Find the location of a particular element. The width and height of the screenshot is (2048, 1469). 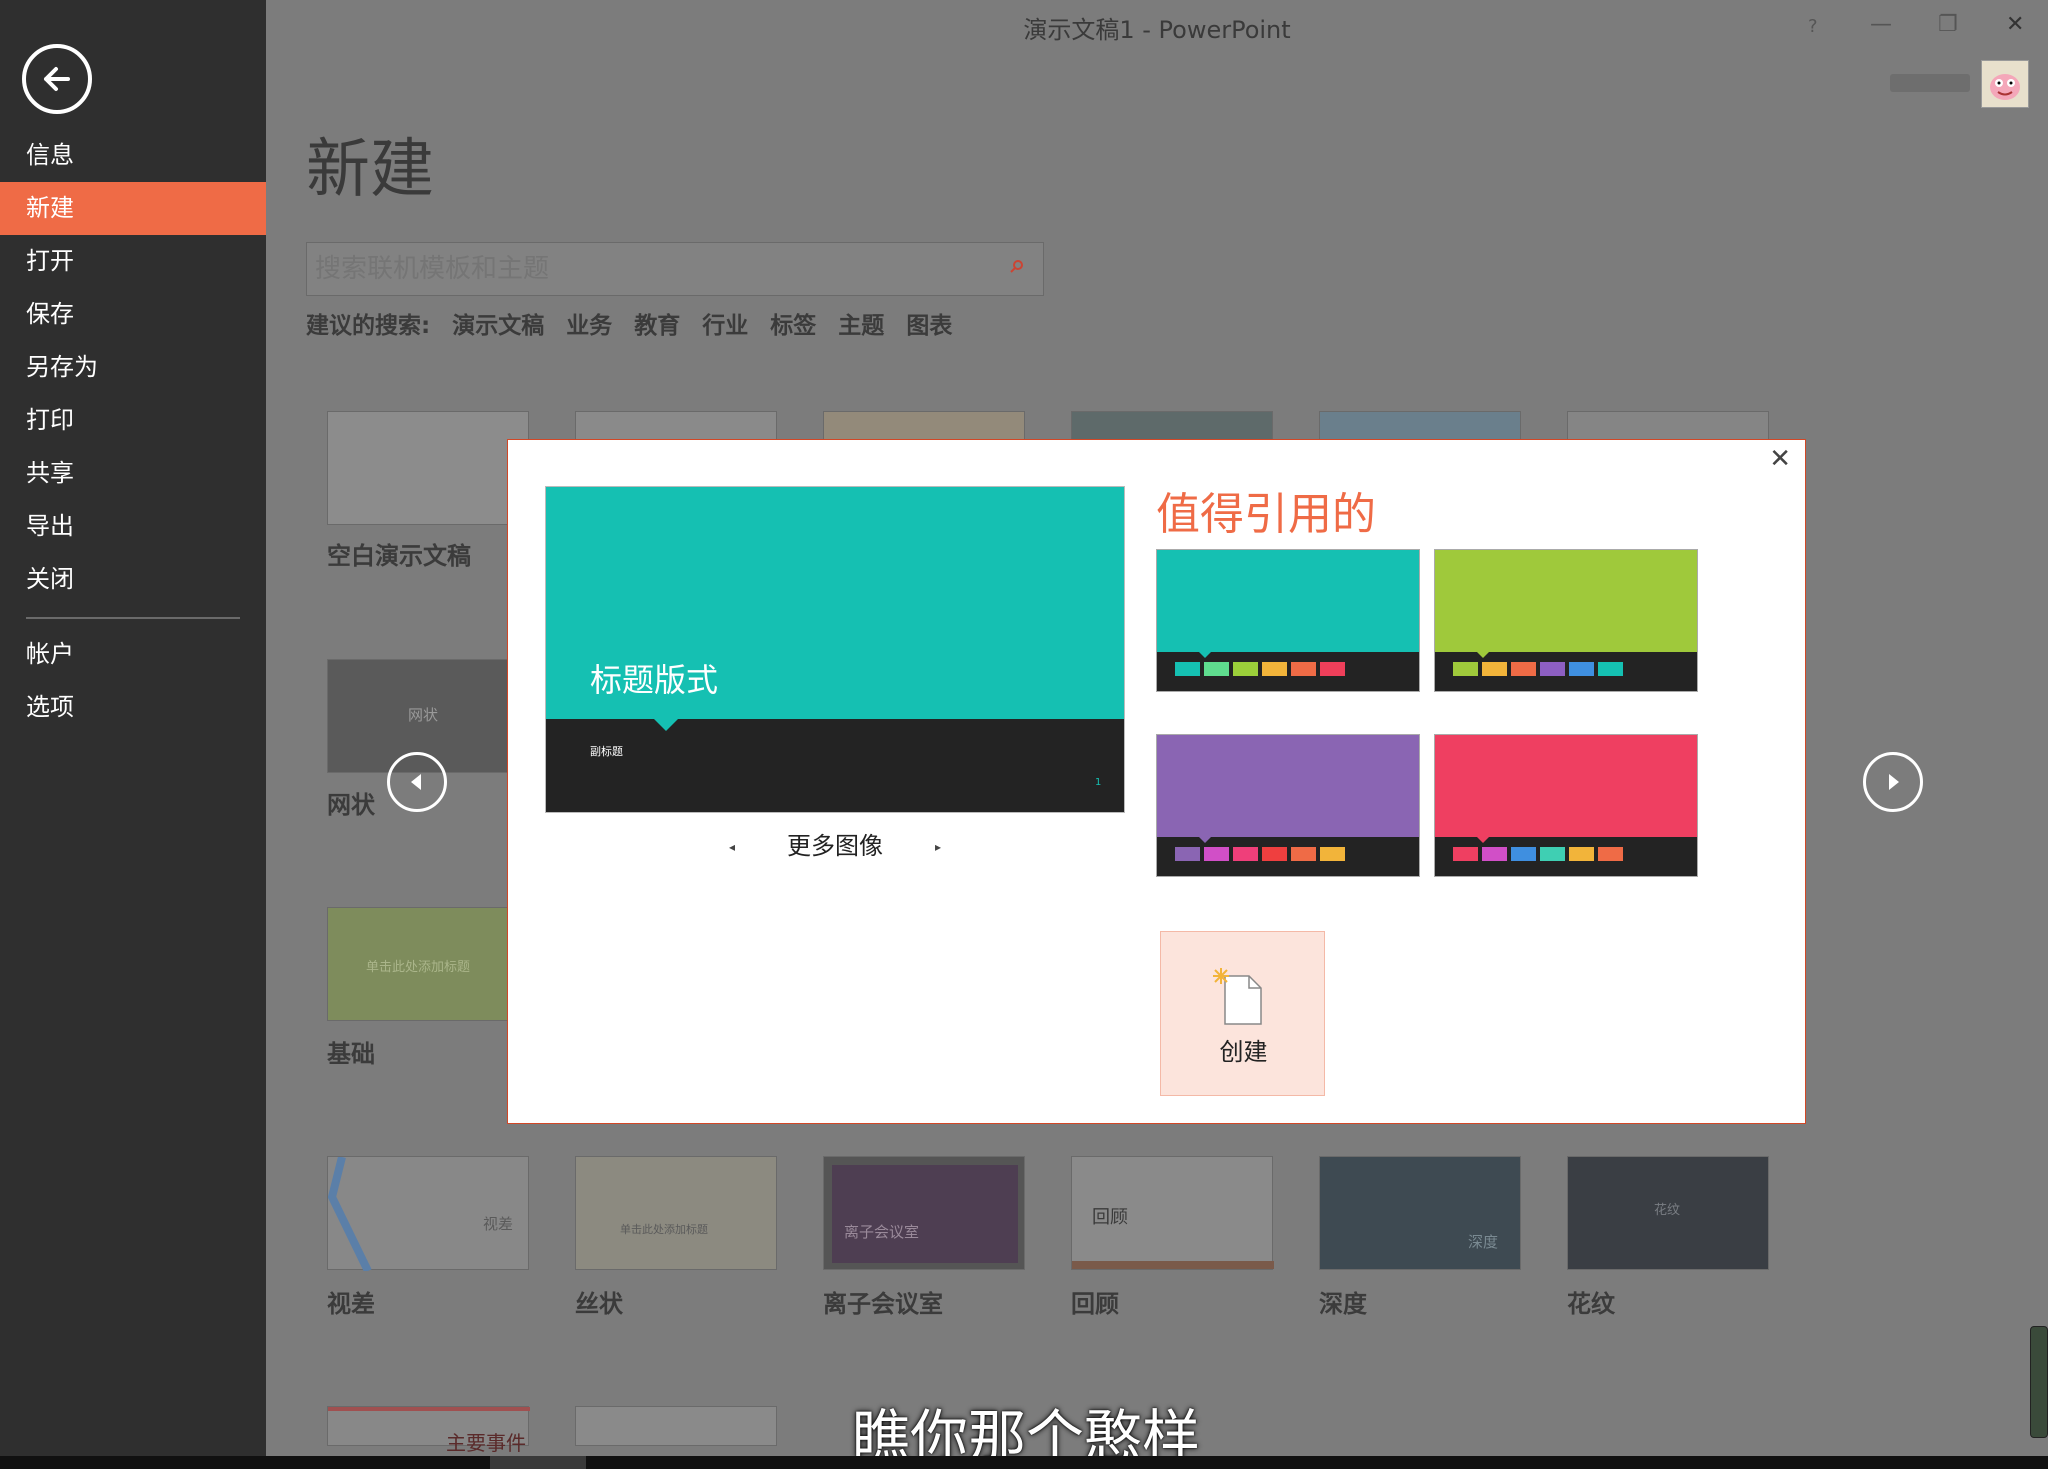

maximize-button: ❐ is located at coordinates (1948, 24).